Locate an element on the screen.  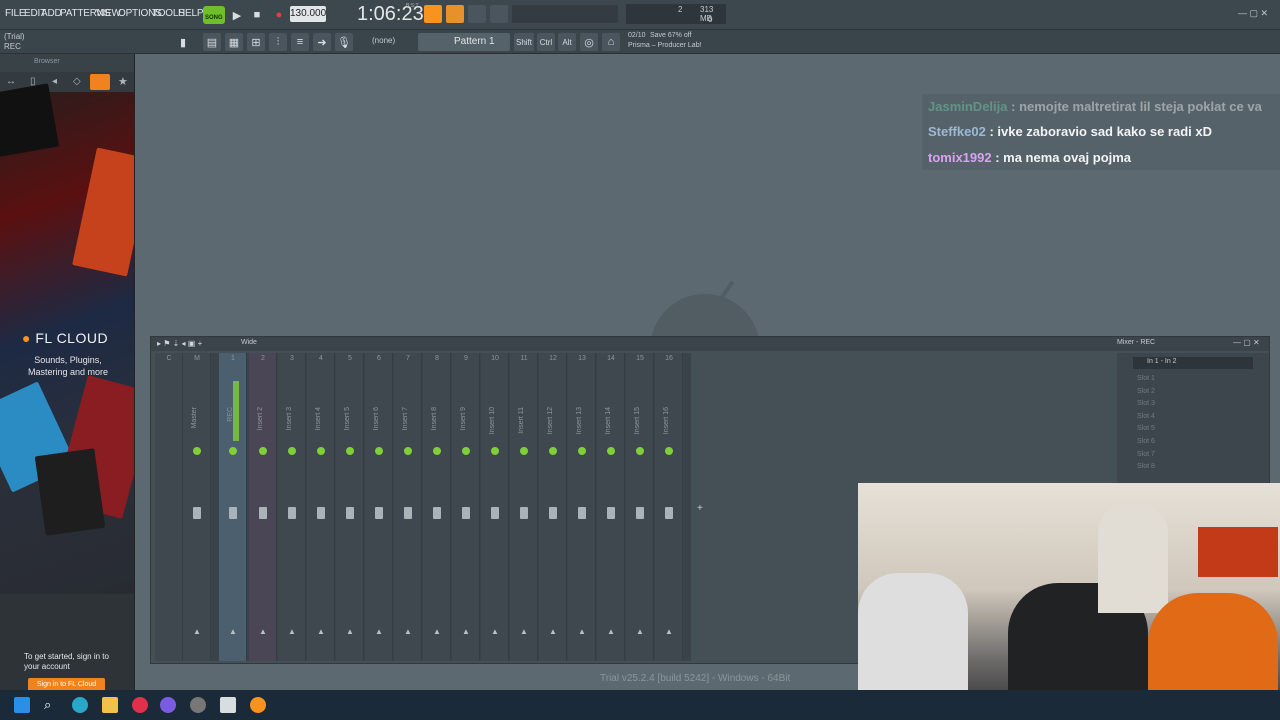
plugin-picker-button: ≡ is located at coordinates (300, 42).